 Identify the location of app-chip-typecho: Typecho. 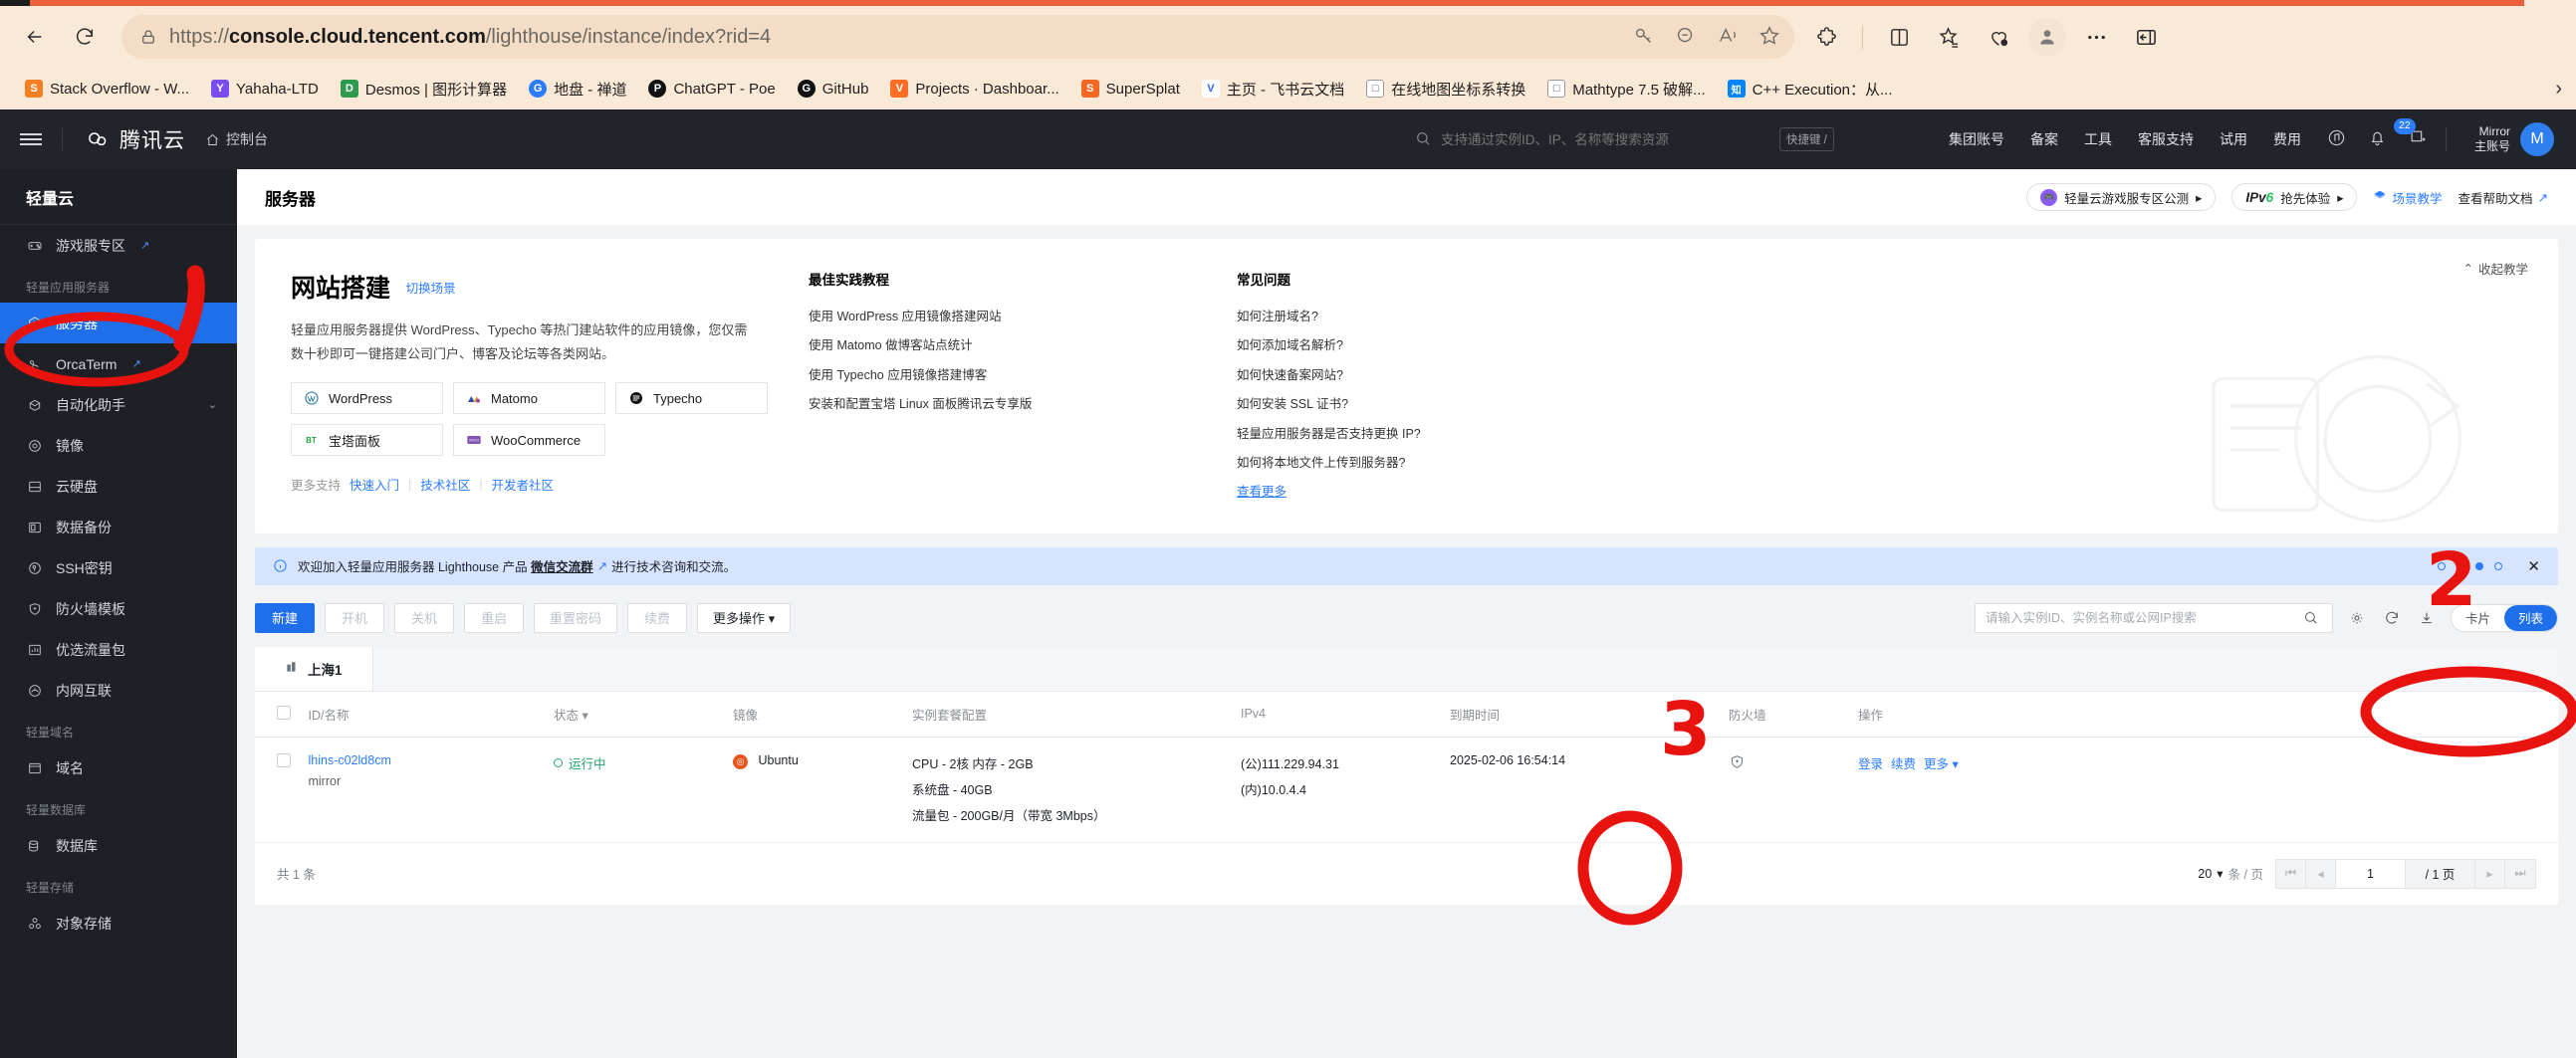
(691, 398).